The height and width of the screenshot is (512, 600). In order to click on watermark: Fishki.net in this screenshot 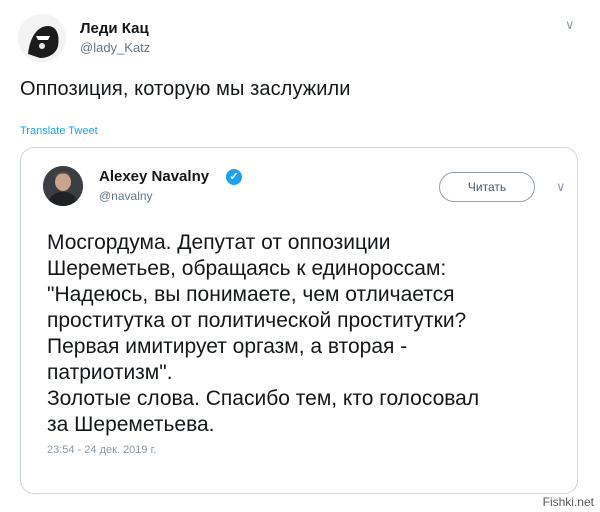, I will do `click(568, 502)`.